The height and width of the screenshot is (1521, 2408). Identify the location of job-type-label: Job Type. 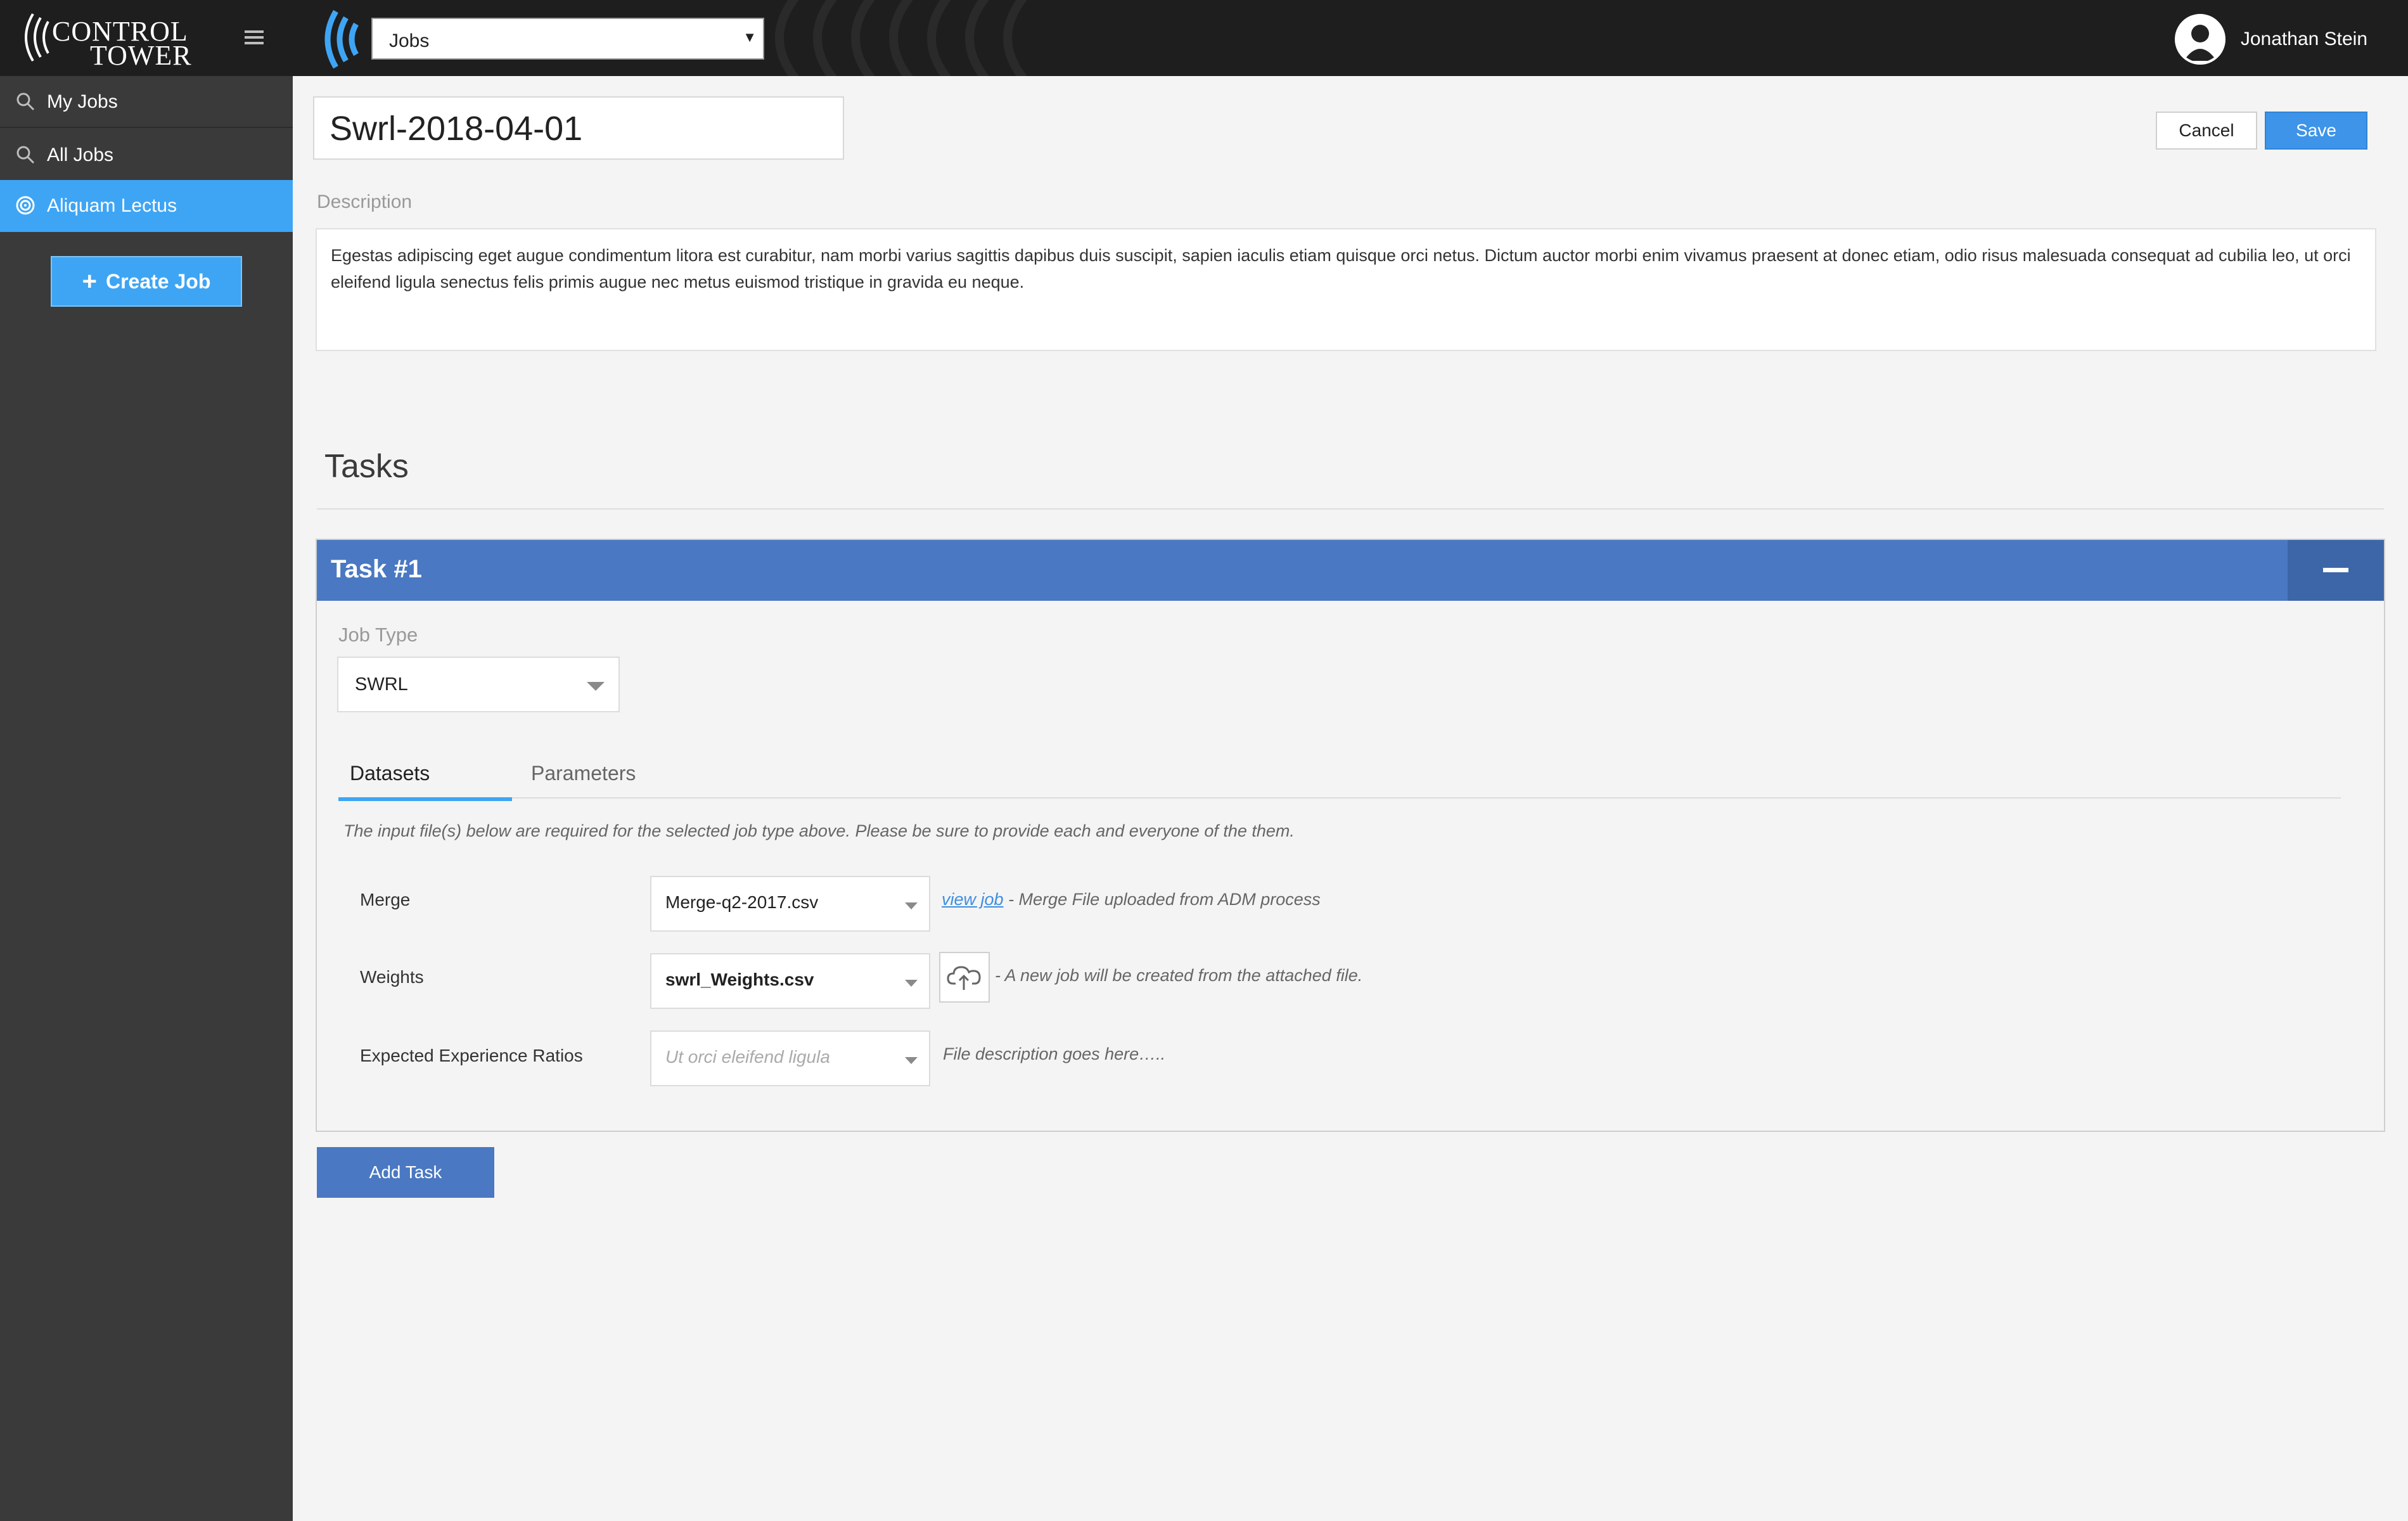
(378, 635).